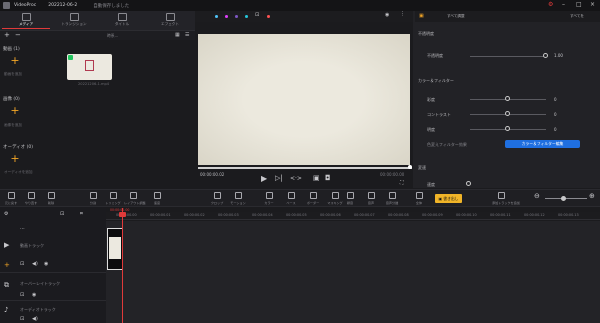 The height and width of the screenshot is (323, 600). What do you see at coordinates (507, 98) in the screenshot?
I see `saturation-slider-knob` at bounding box center [507, 98].